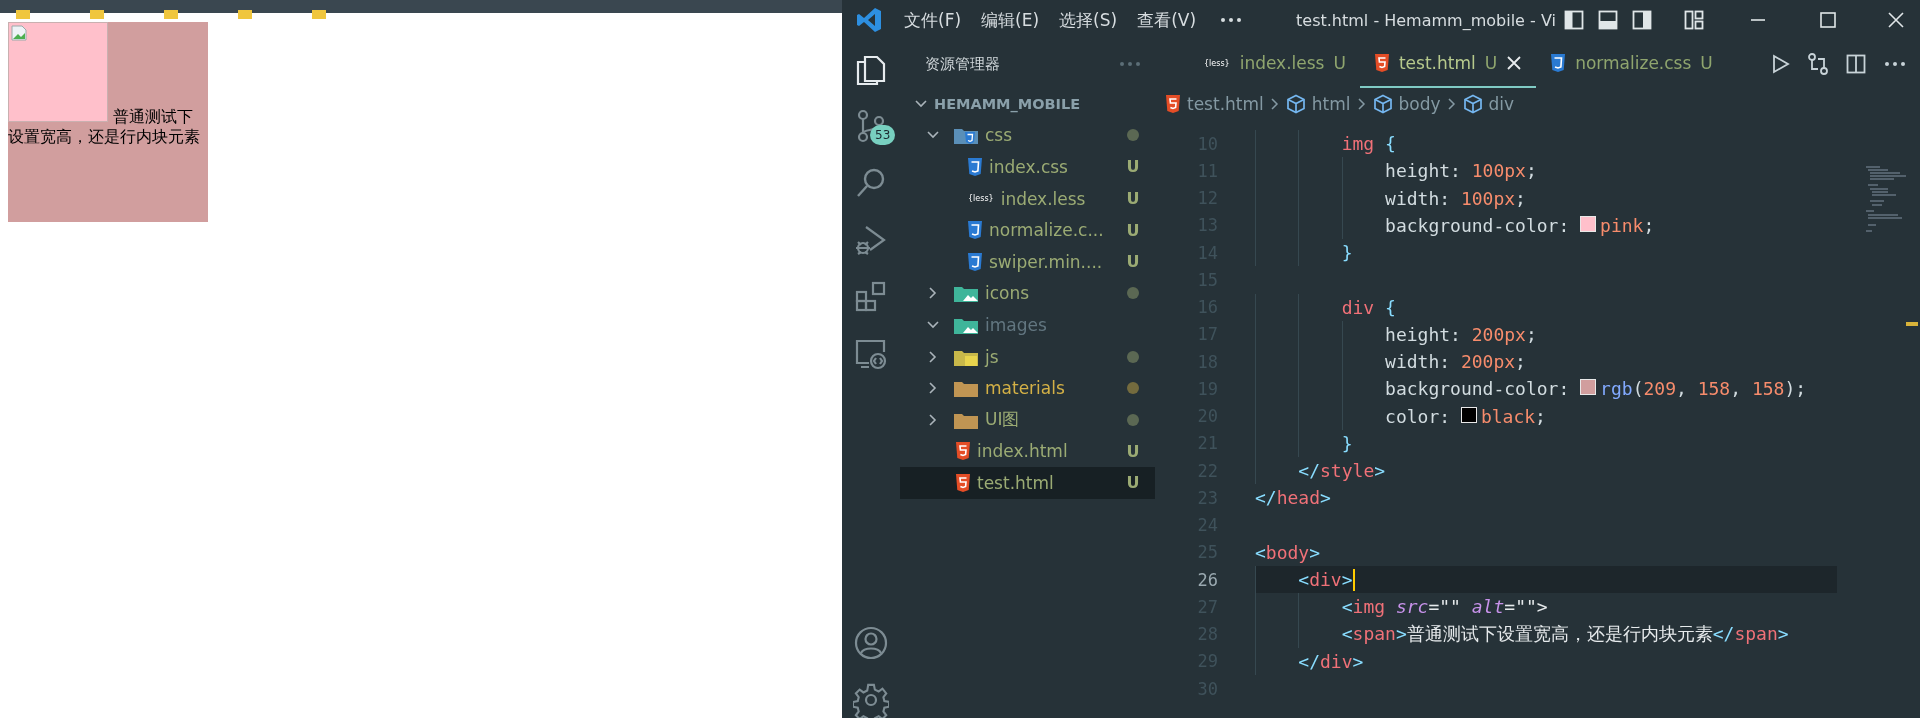 The height and width of the screenshot is (718, 1920). Describe the element at coordinates (1641, 20) in the screenshot. I see `toggle-secondary-sidebar-icon` at that location.